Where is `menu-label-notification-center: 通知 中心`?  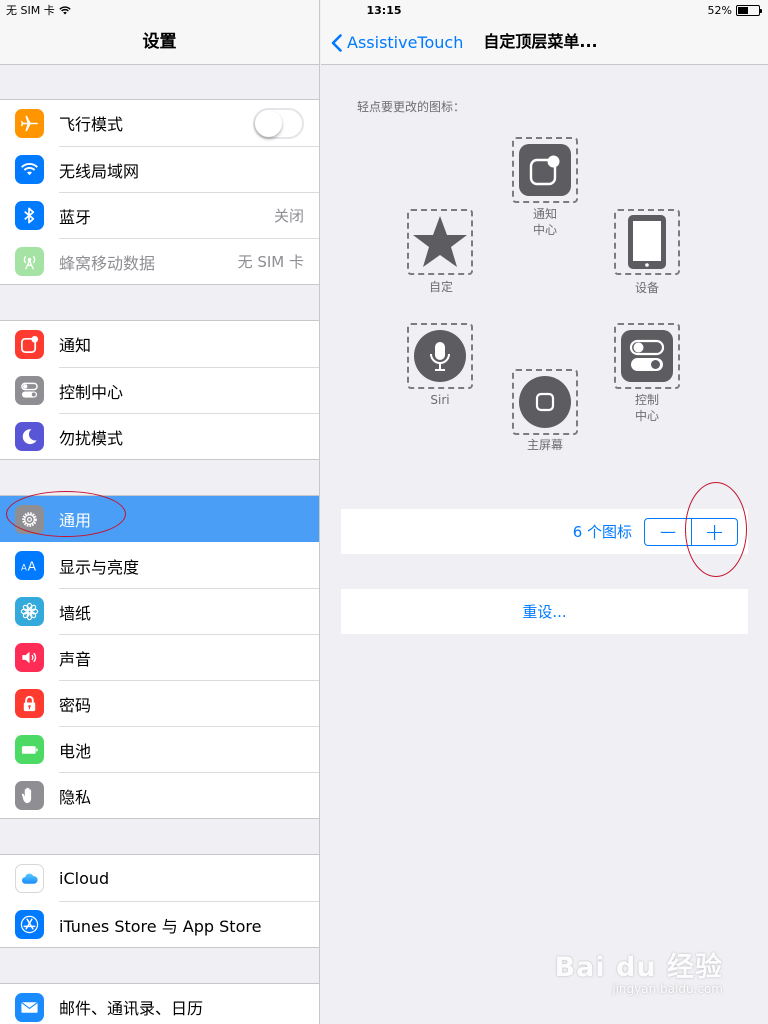
menu-label-notification-center: 通知 中心 is located at coordinates (544, 222).